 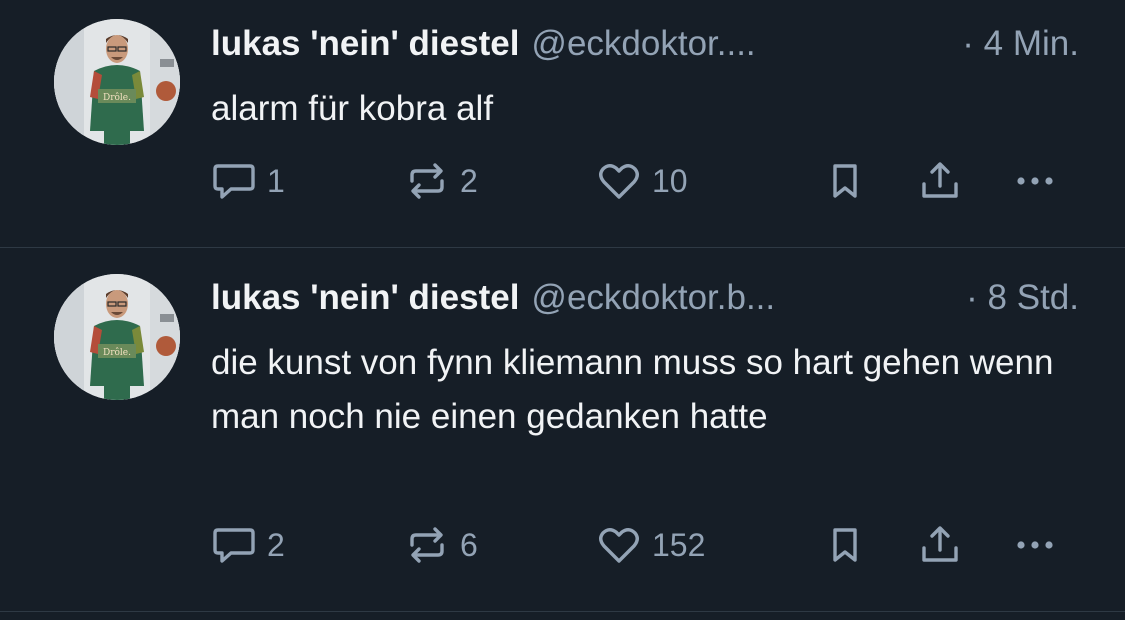 I want to click on reply-button: 1, so click(x=248, y=181).